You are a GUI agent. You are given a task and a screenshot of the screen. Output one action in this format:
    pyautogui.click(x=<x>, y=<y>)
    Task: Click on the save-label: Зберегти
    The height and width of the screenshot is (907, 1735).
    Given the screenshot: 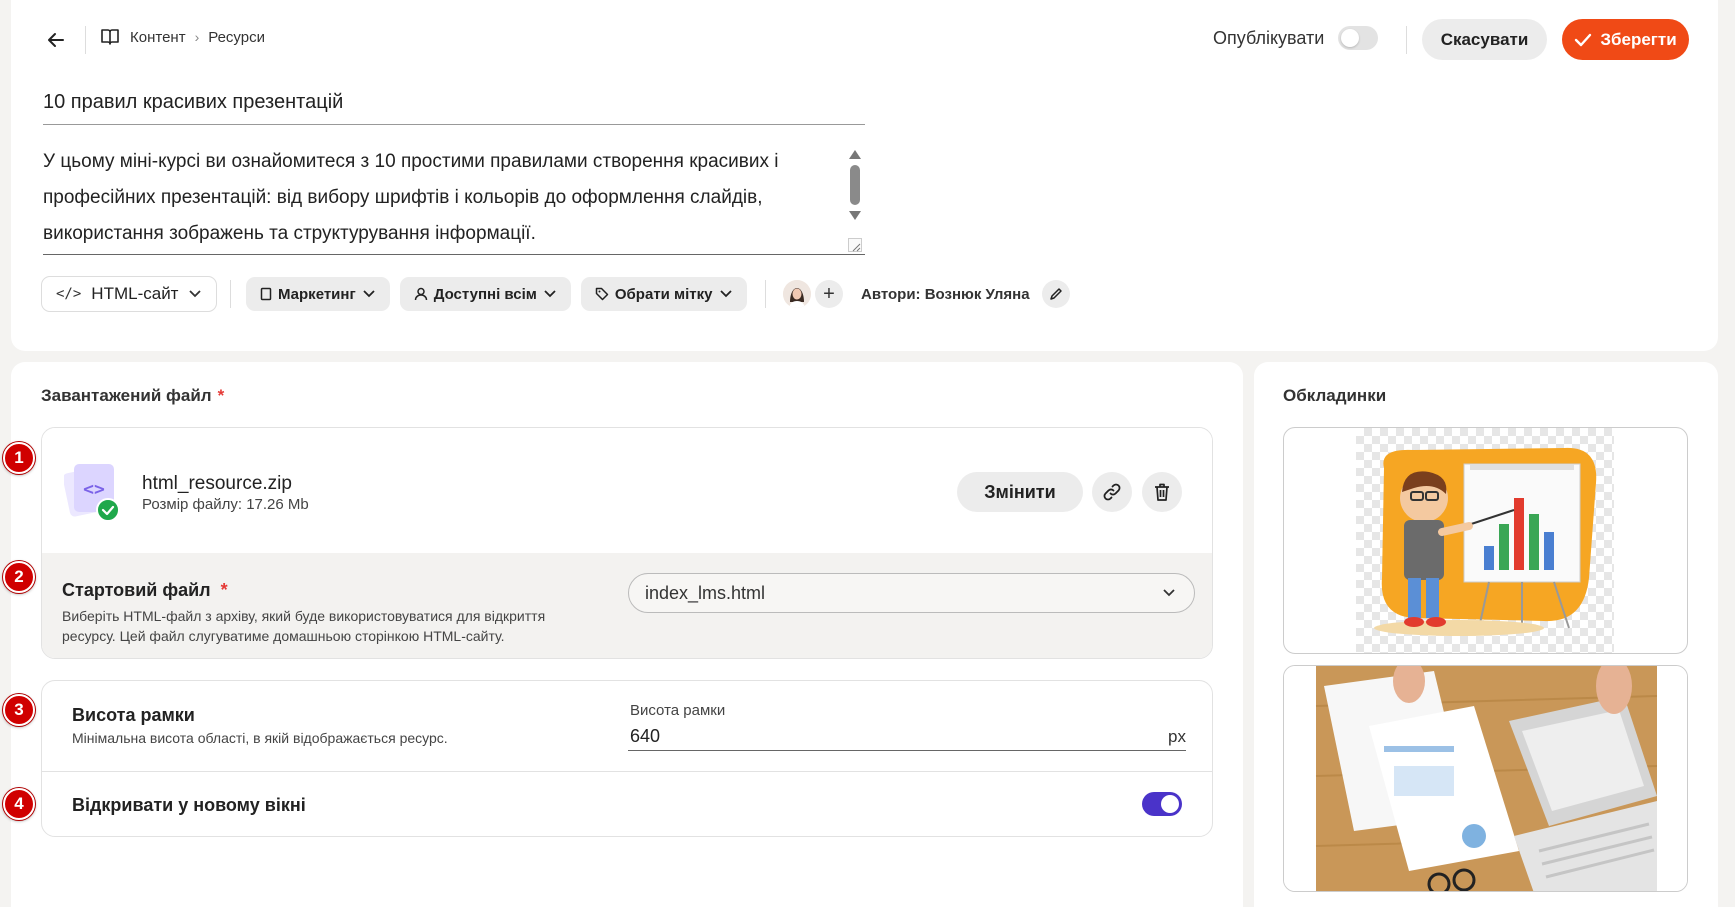 What is the action you would take?
    pyautogui.click(x=1638, y=39)
    